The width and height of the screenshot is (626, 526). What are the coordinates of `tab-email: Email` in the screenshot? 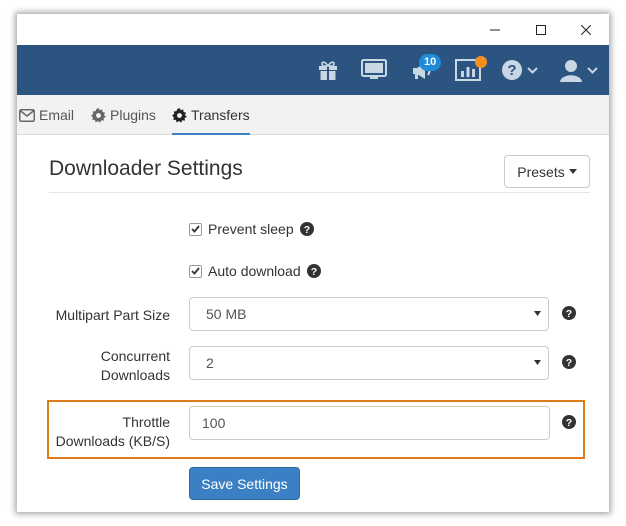 It's located at (46, 115).